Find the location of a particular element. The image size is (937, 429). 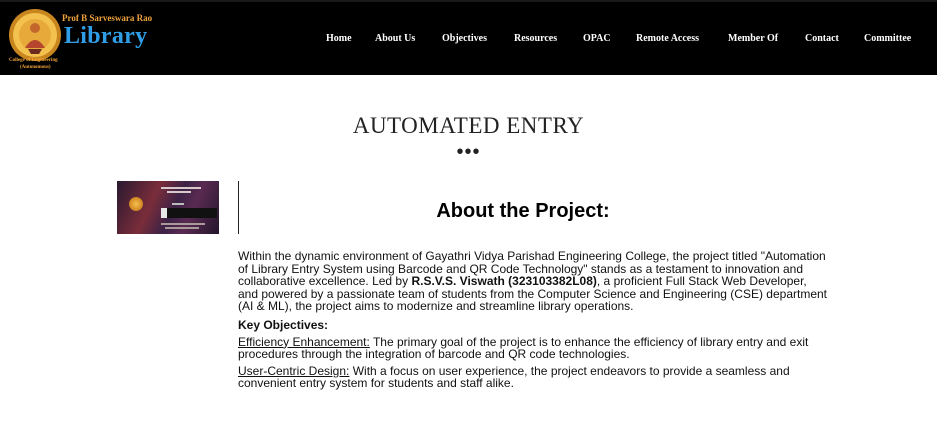

college-emblem-icon is located at coordinates (35, 35).